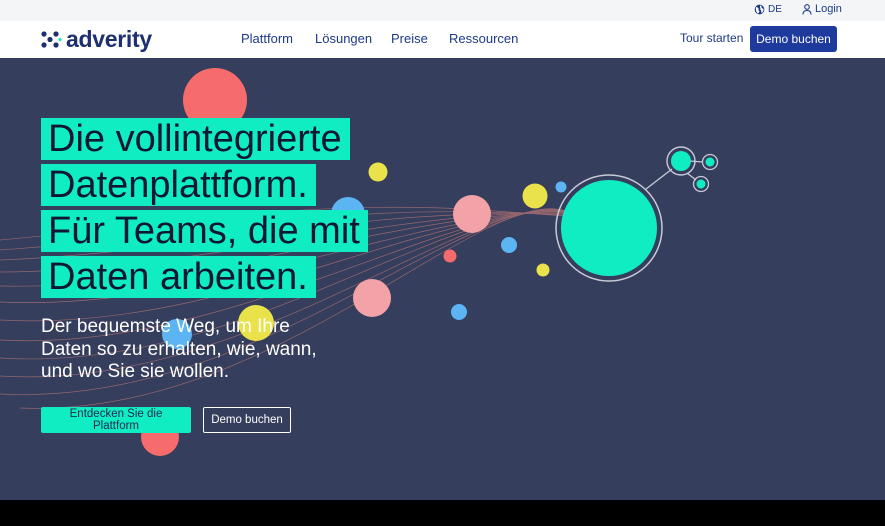 Image resolution: width=885 pixels, height=526 pixels. I want to click on language-switch: DE, so click(768, 9).